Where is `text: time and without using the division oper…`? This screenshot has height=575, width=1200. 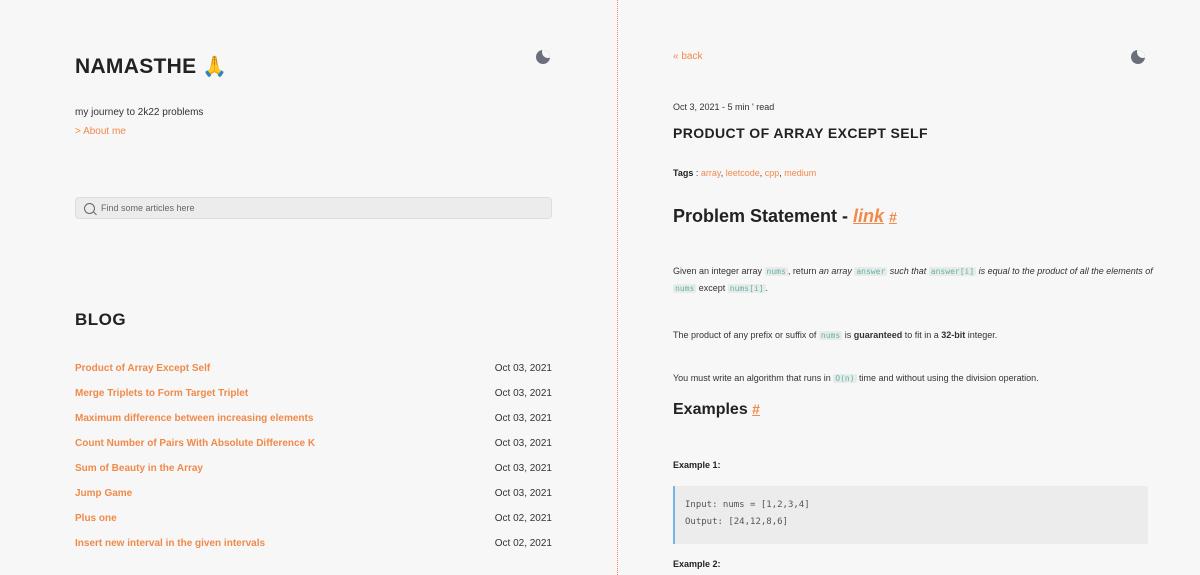
text: time and without using the division oper… is located at coordinates (947, 378).